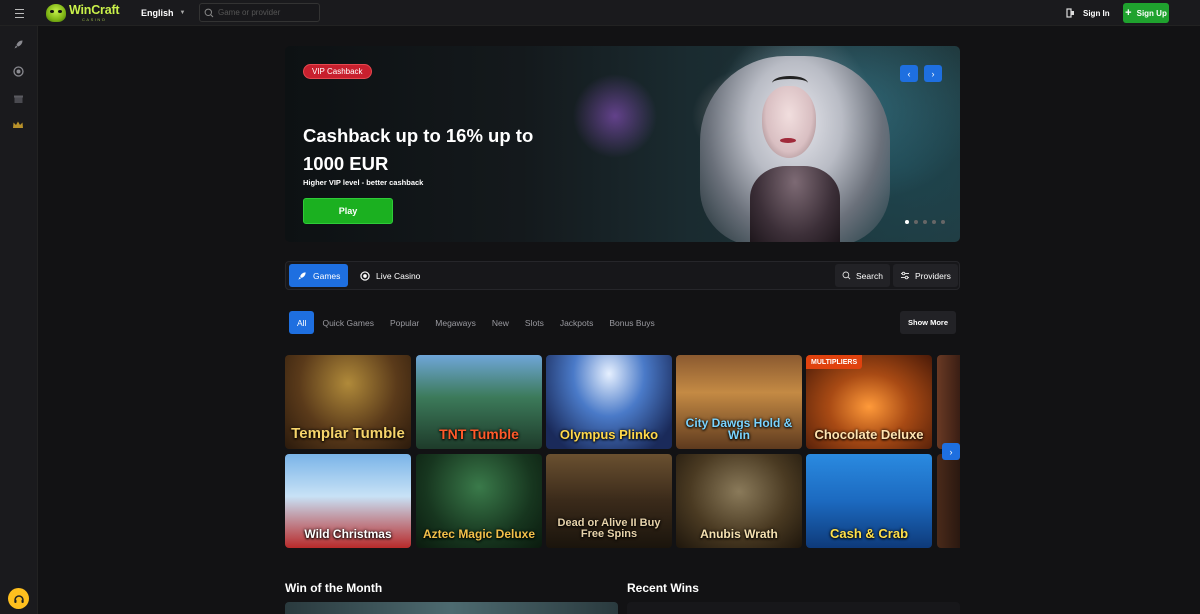 The image size is (1200, 614). Describe the element at coordinates (479, 501) in the screenshot. I see `game-tile: Aztec Magic Deluxe` at that location.